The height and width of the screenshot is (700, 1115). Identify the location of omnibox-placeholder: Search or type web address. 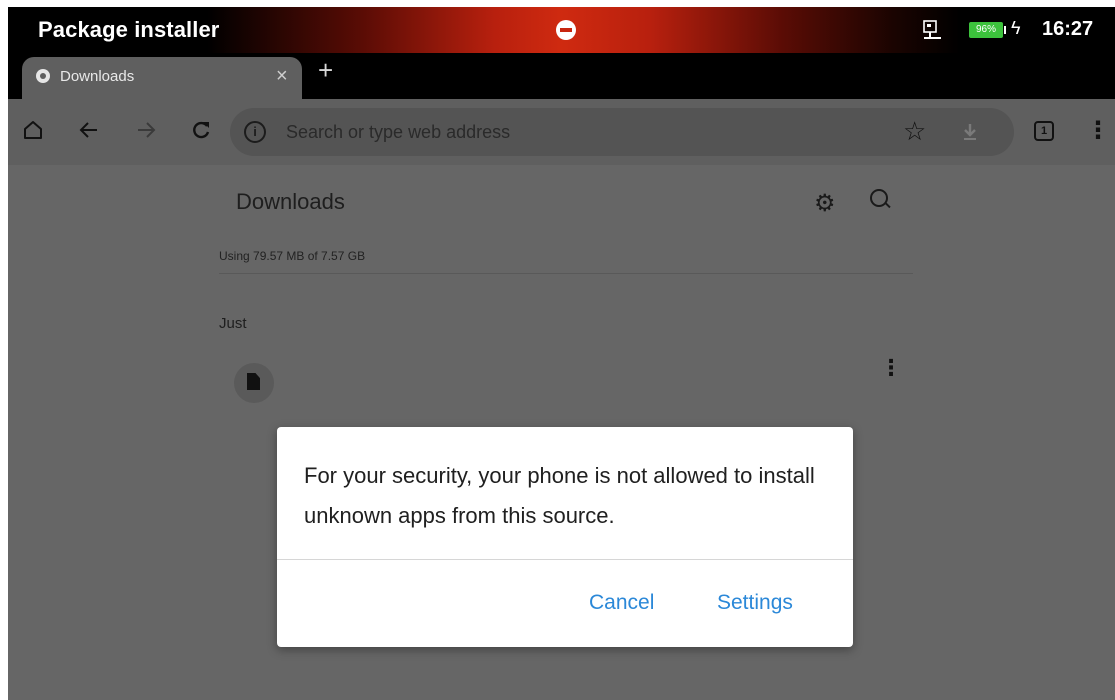
(398, 132).